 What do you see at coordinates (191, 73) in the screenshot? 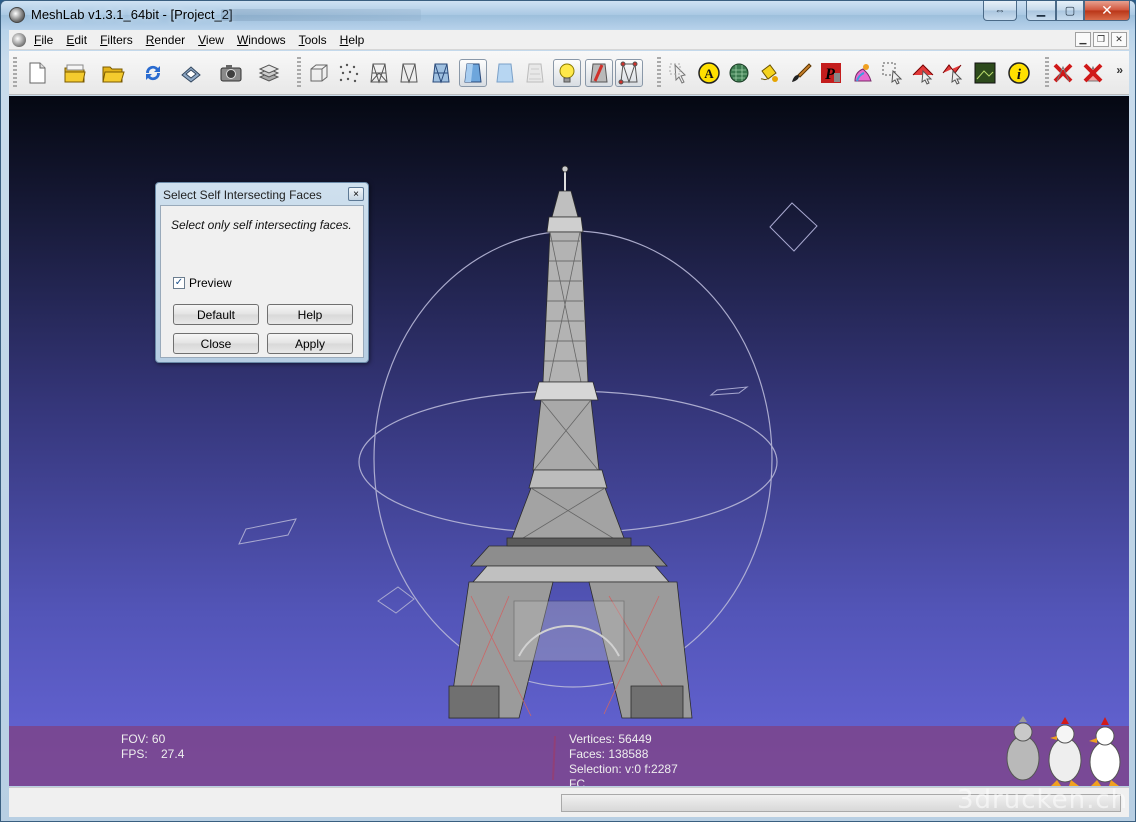
I see `save-icon` at bounding box center [191, 73].